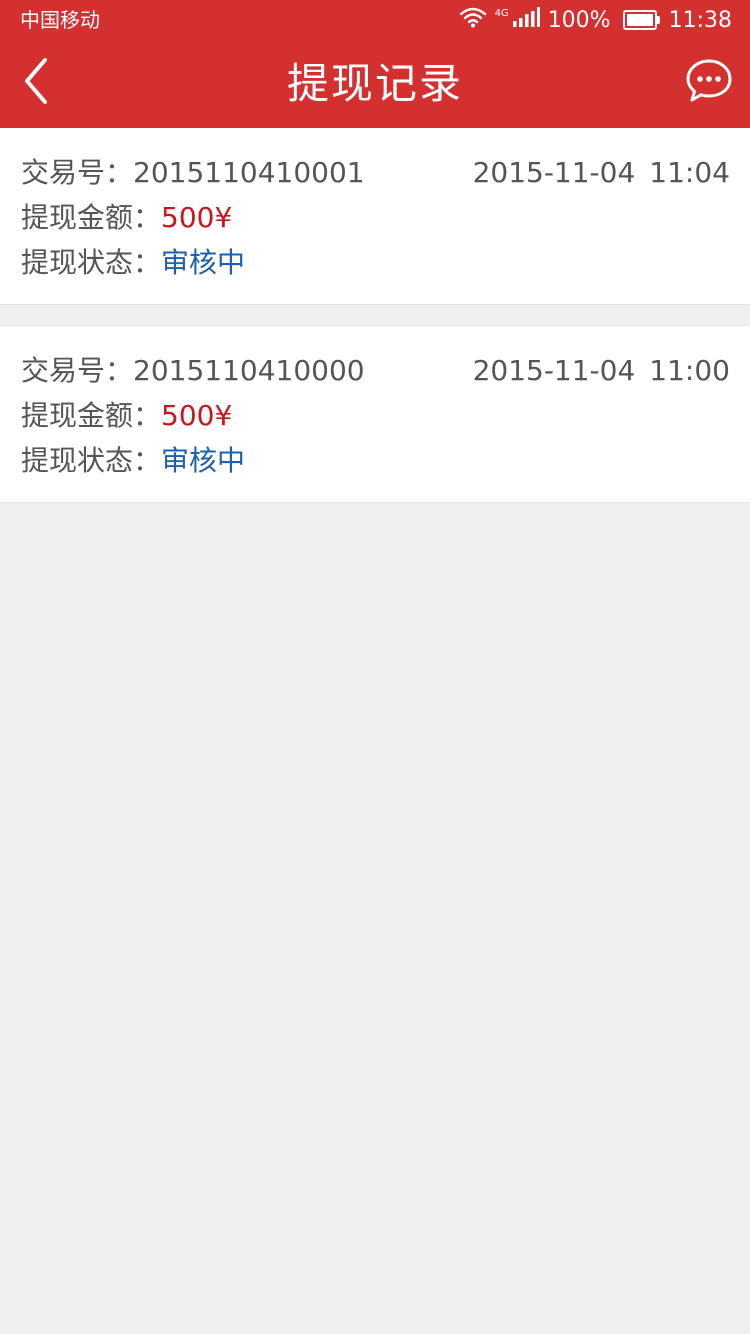 Image resolution: width=750 pixels, height=1334 pixels. I want to click on battery-level-fill, so click(639, 20).